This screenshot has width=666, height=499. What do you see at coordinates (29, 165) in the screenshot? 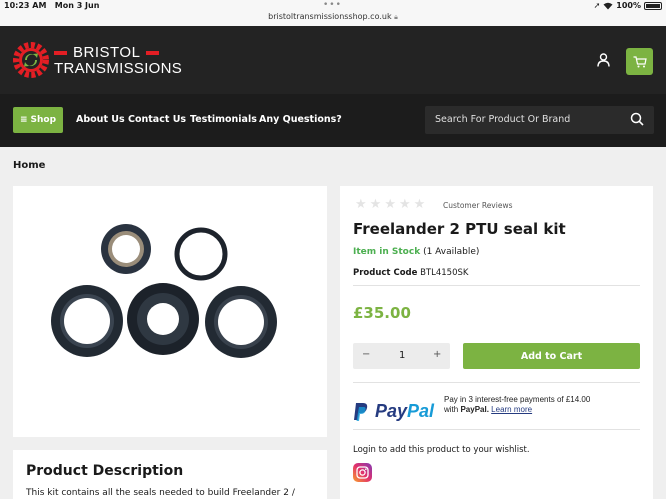
I see `breadcrumb-home: Home` at bounding box center [29, 165].